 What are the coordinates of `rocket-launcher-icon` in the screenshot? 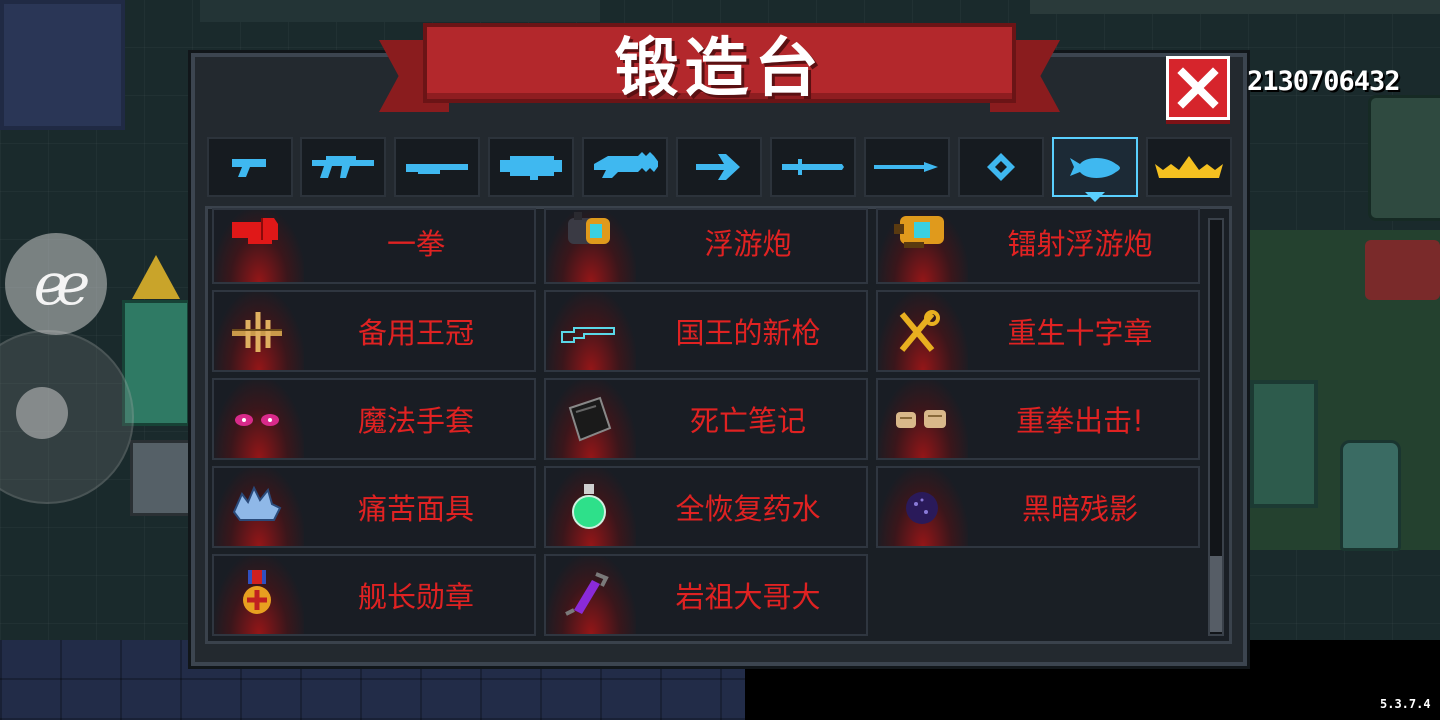 It's located at (531, 168).